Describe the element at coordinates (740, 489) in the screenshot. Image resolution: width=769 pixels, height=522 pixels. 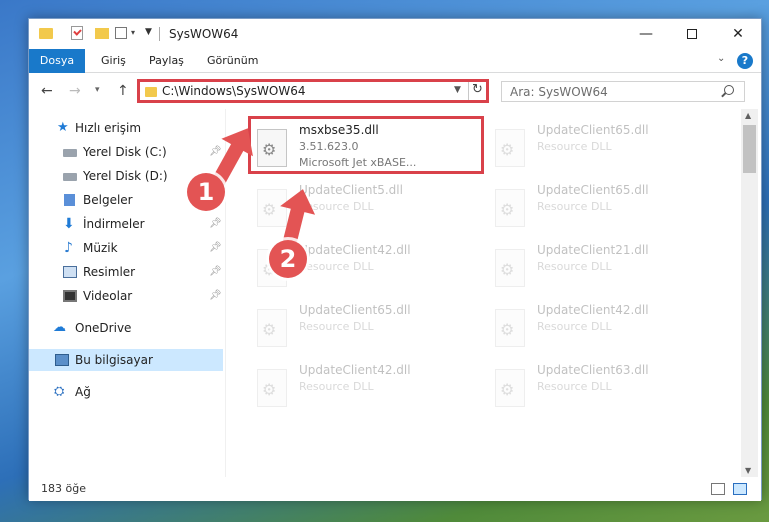
I see `large-icons-view-icon` at that location.